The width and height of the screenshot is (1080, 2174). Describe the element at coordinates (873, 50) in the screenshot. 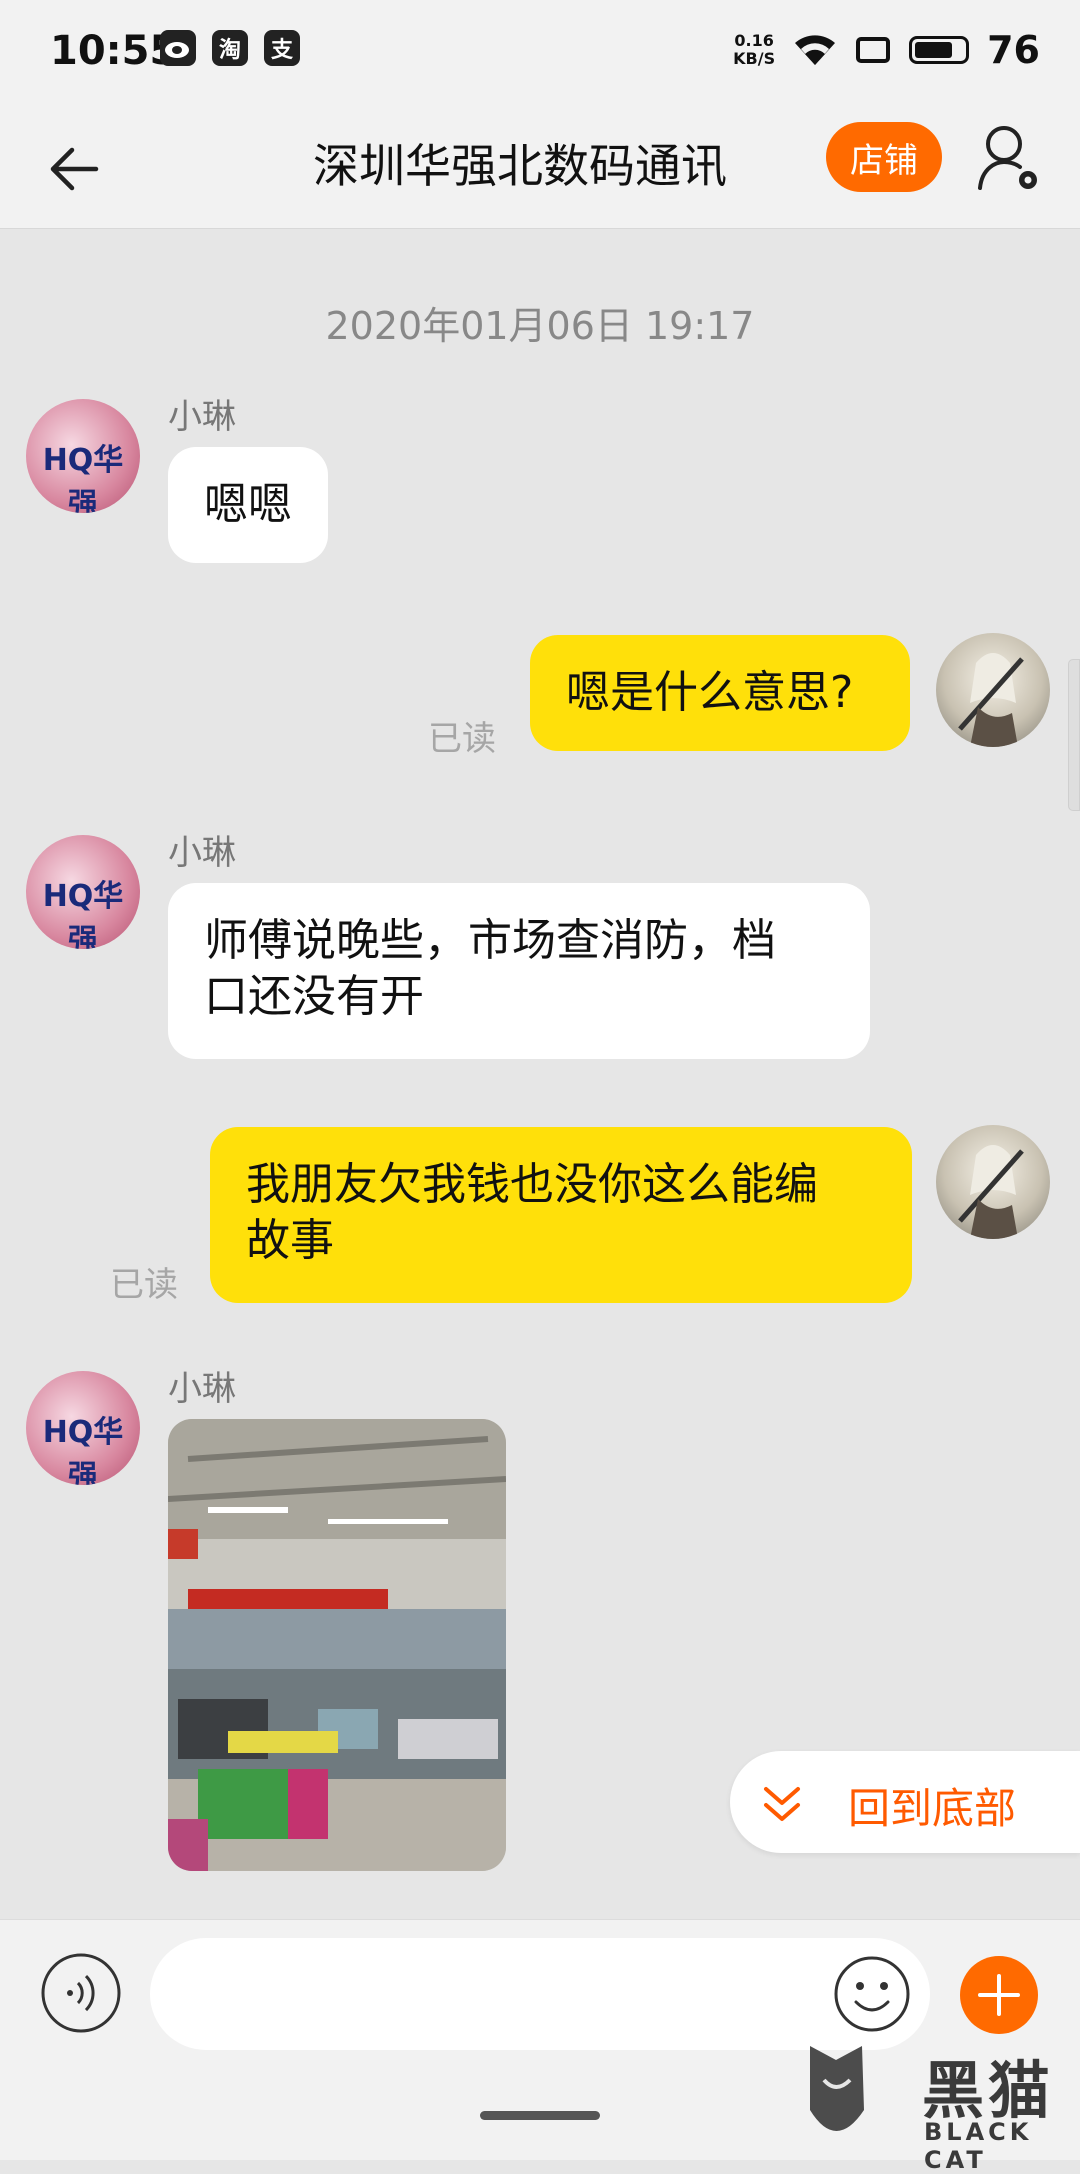

I see `screen-rotate-icon` at that location.